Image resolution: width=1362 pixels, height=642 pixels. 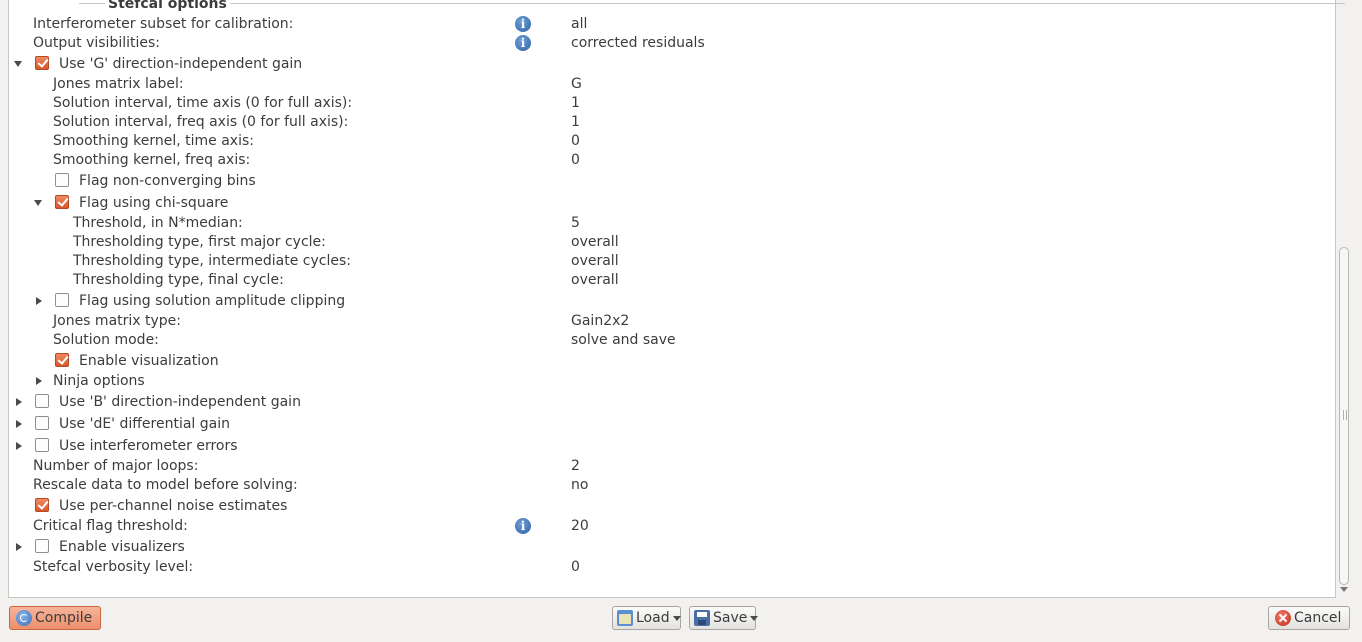 What do you see at coordinates (669, 84) in the screenshot?
I see `option-row-jones-matrix-label: Jones matrix label: G` at bounding box center [669, 84].